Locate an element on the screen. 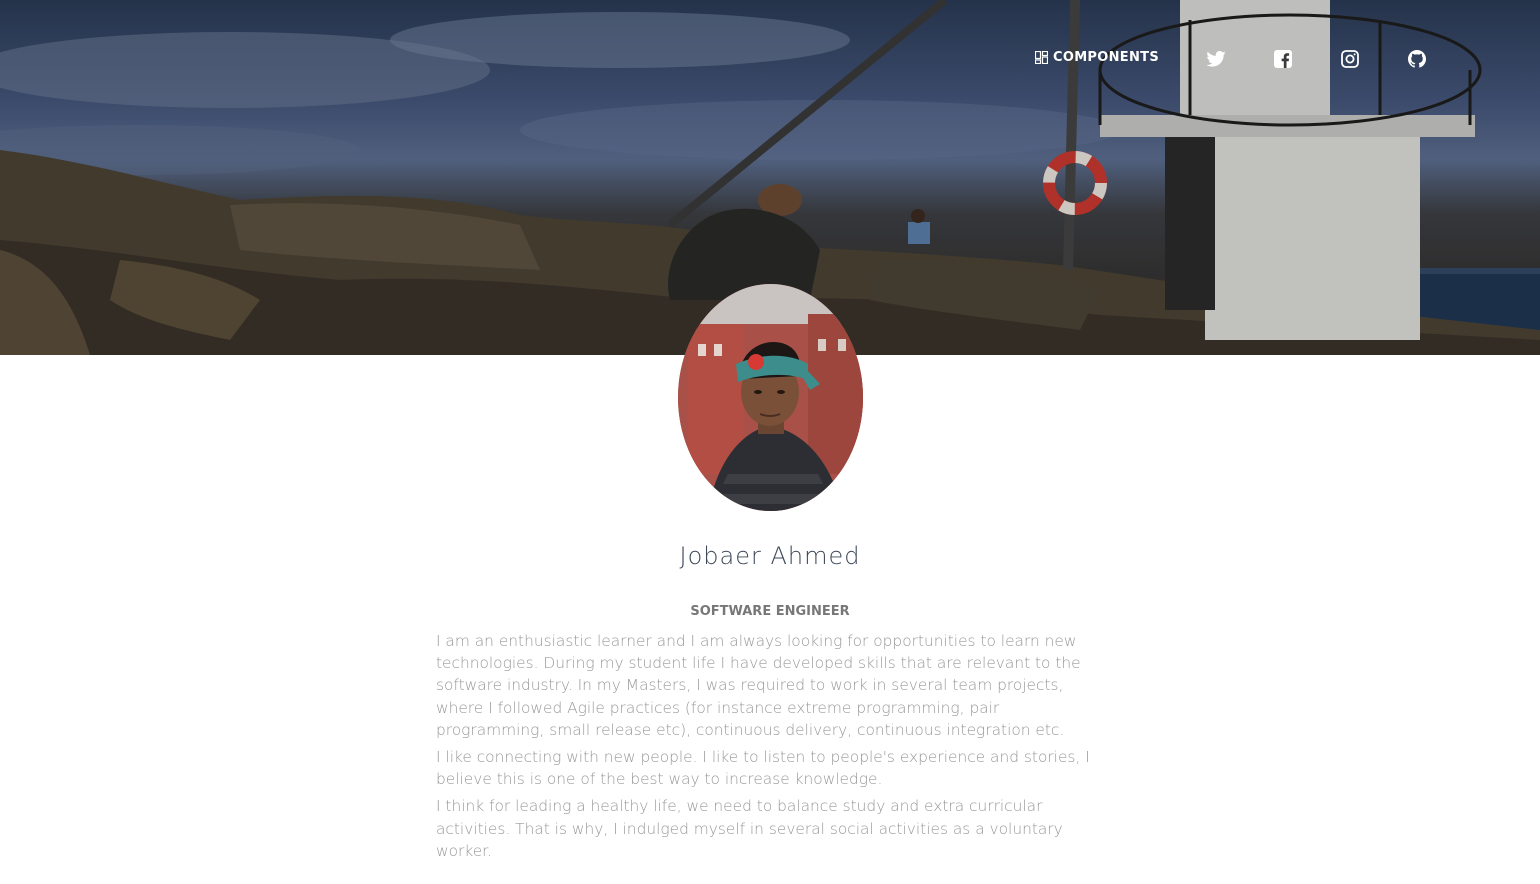 This screenshot has height=884, width=1540. avatar-photo is located at coordinates (770, 397).